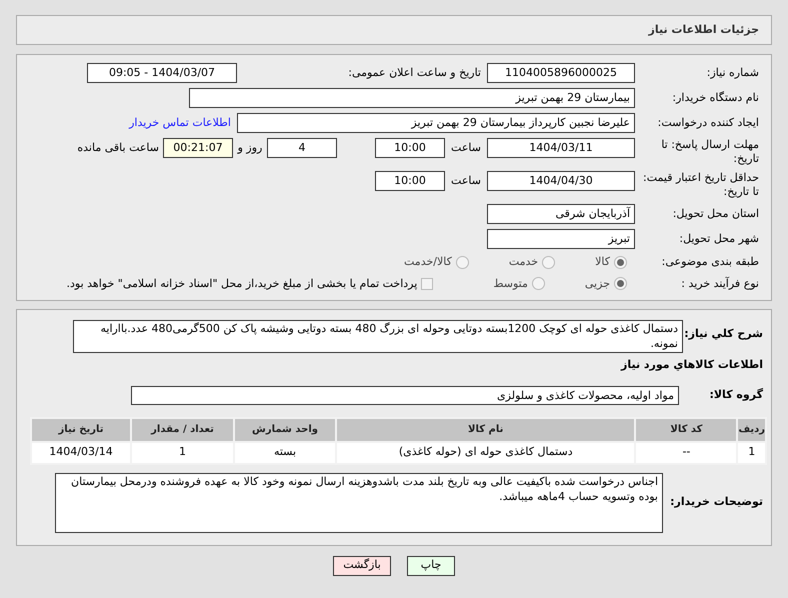 Image resolution: width=788 pixels, height=598 pixels. I want to click on countdown-field: 00:21:07, so click(198, 148).